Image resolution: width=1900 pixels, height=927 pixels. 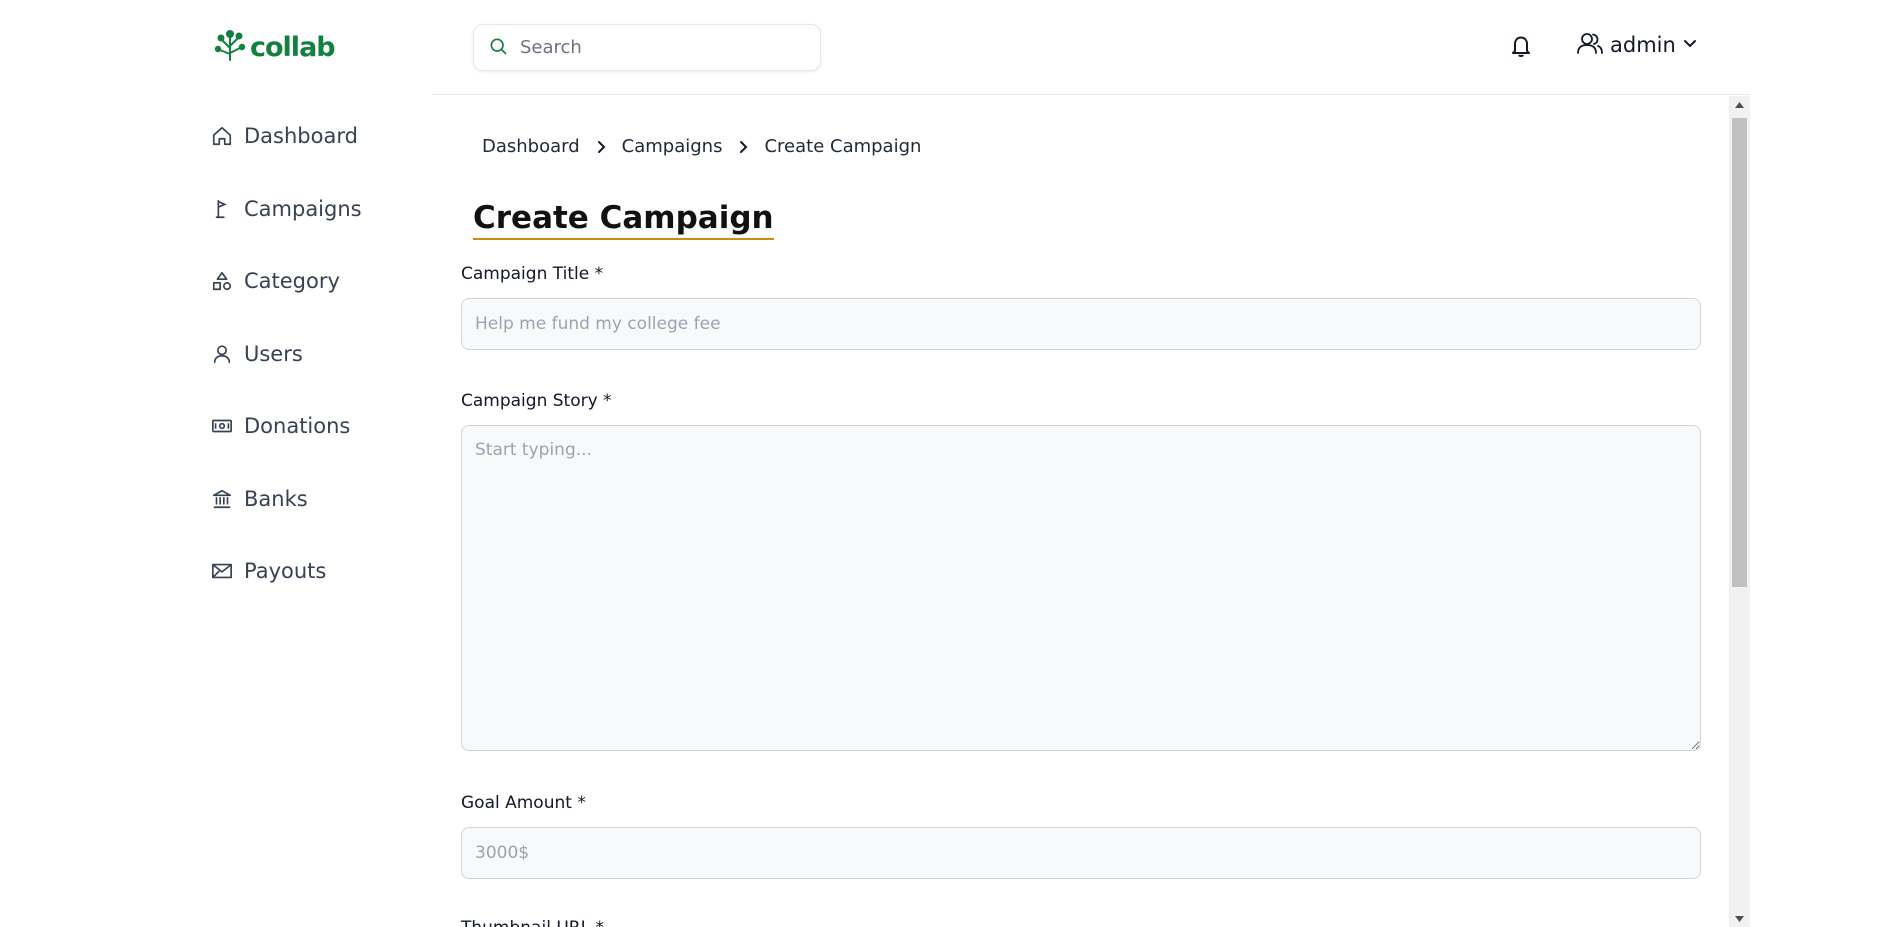 I want to click on thumbnail-url-label: Thumbnail URL *, so click(x=532, y=922).